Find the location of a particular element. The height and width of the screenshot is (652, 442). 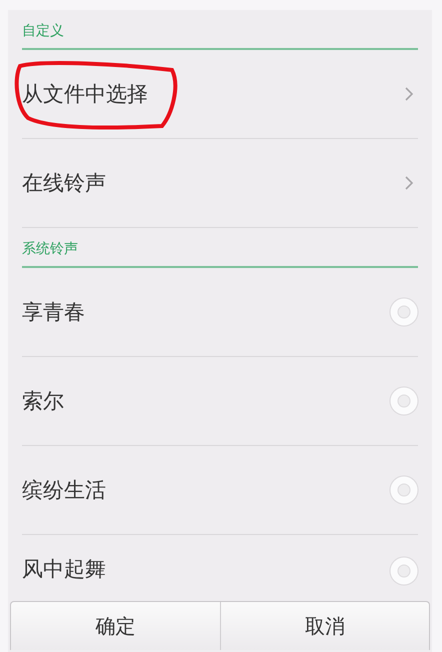

list-item: 在线铃声 is located at coordinates (220, 183).